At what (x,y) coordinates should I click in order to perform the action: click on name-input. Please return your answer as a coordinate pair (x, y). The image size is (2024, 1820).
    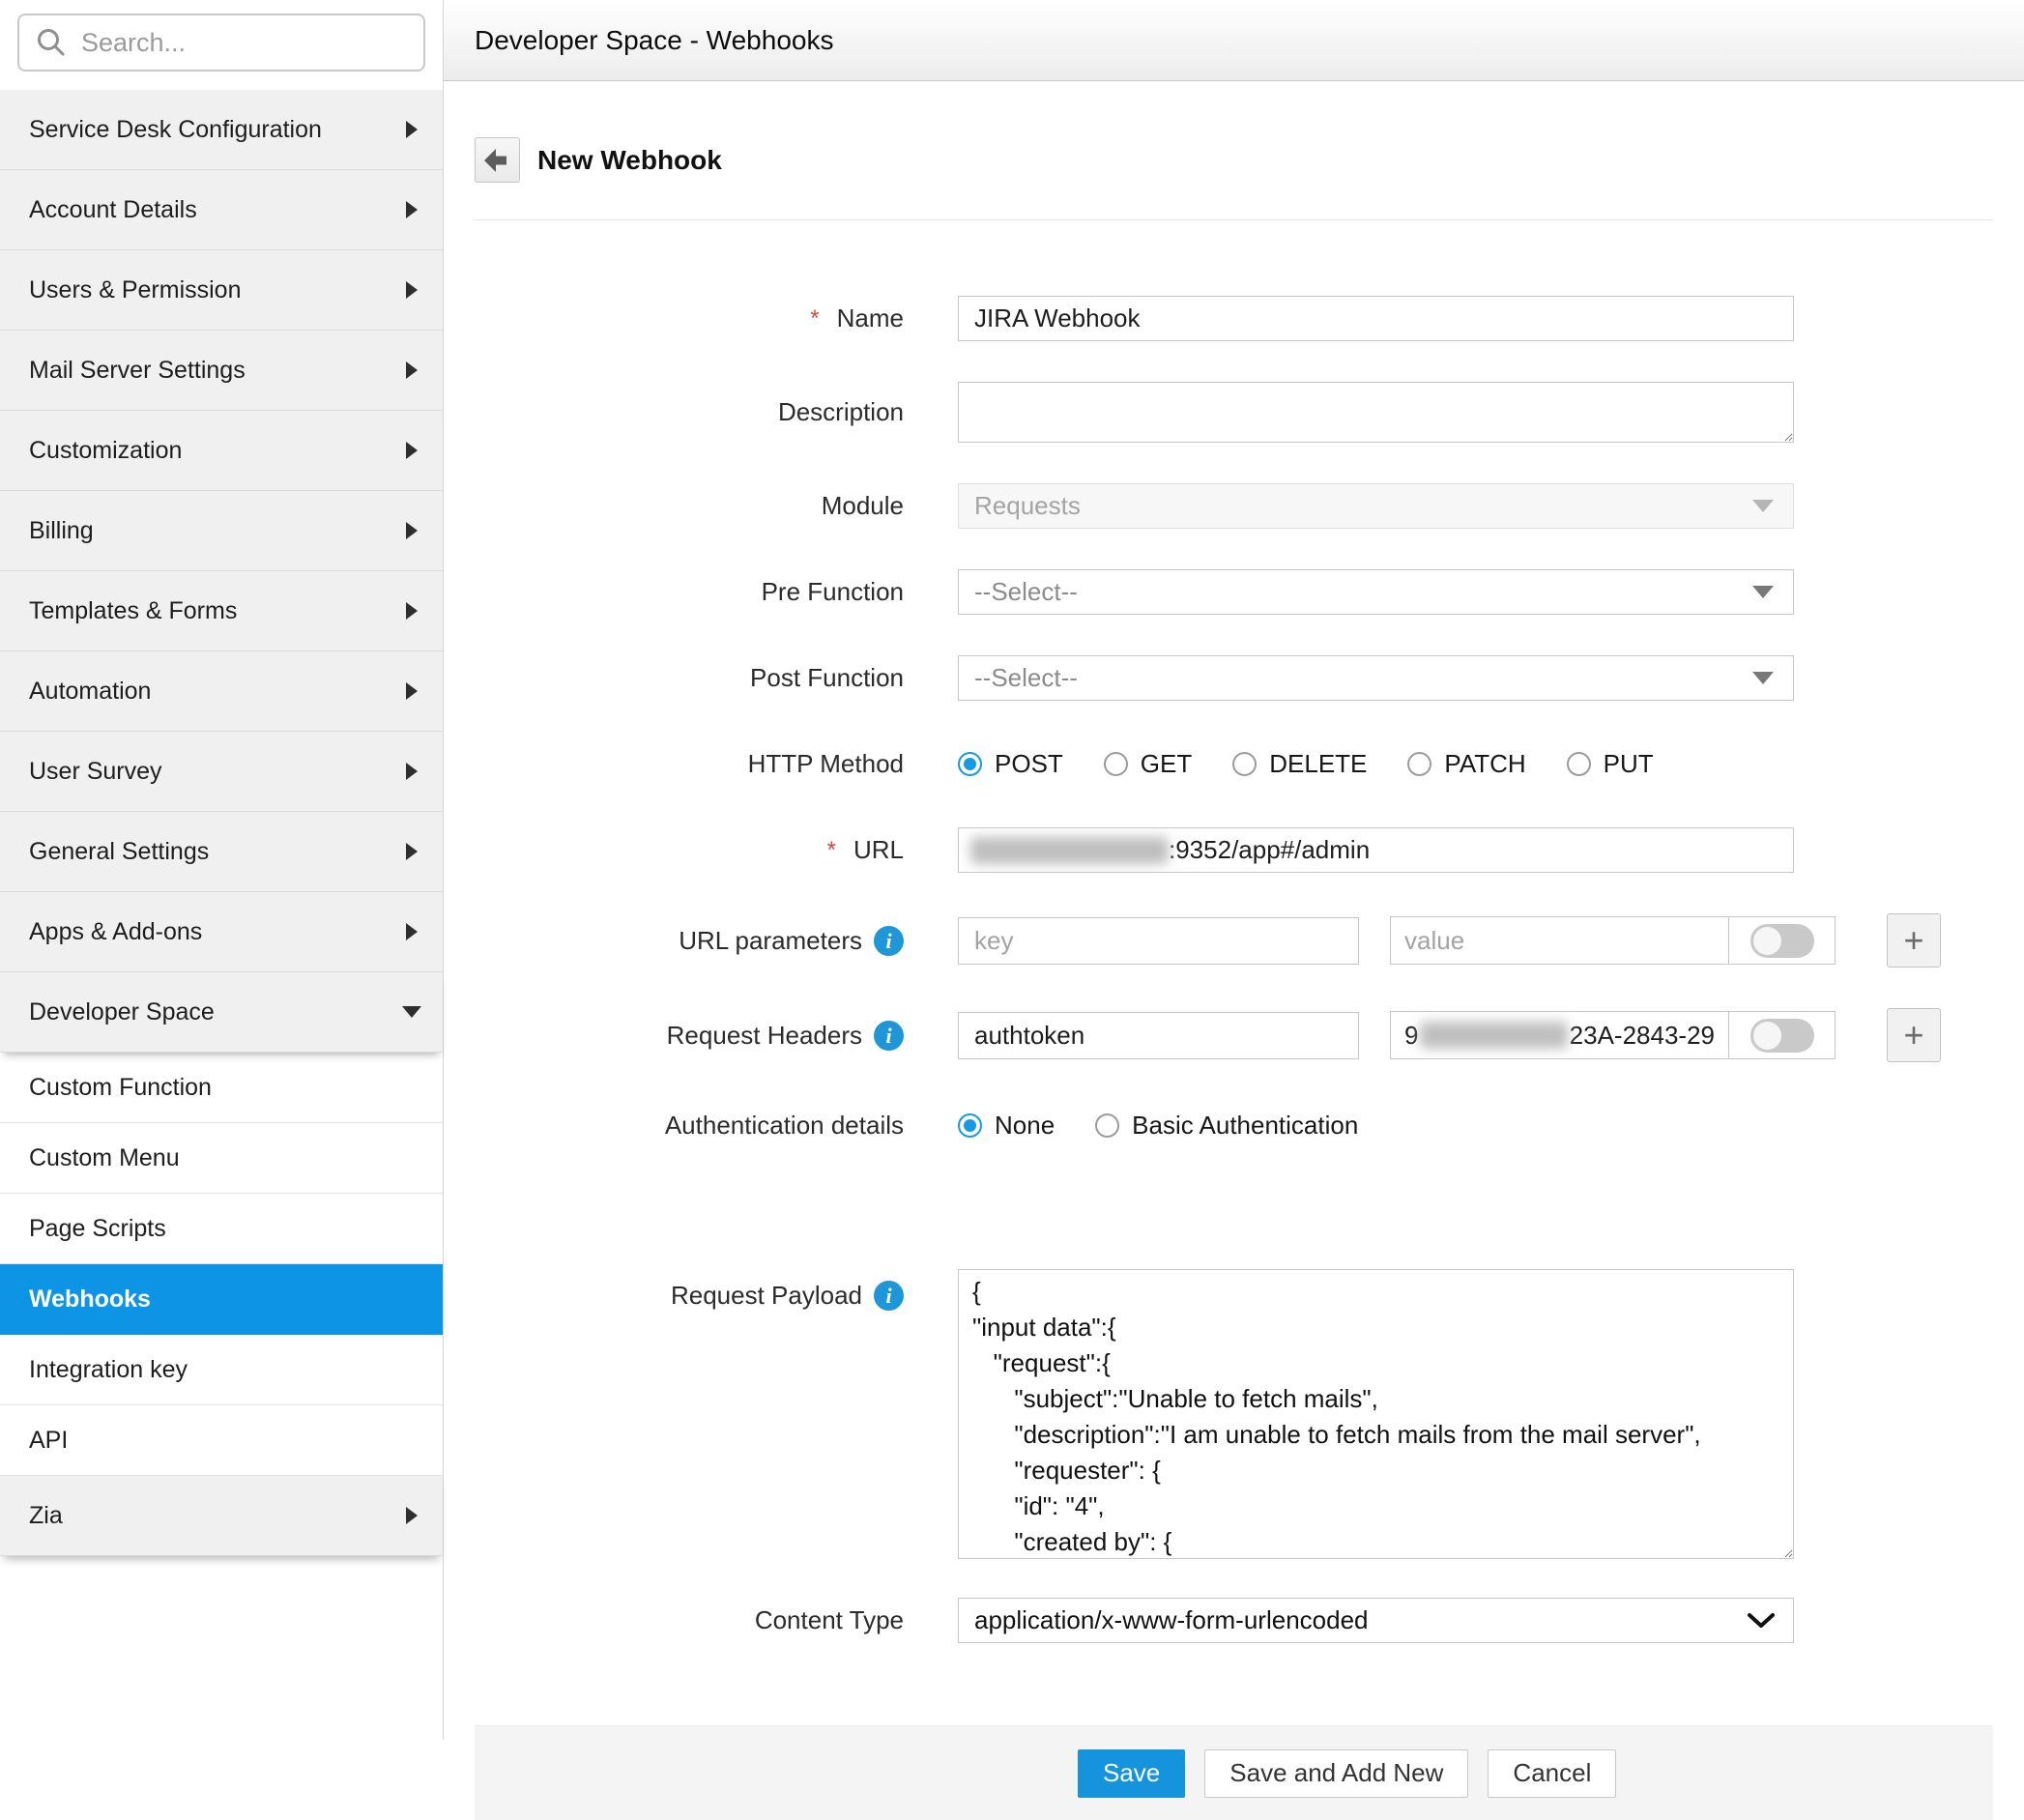
    Looking at the image, I should click on (1376, 319).